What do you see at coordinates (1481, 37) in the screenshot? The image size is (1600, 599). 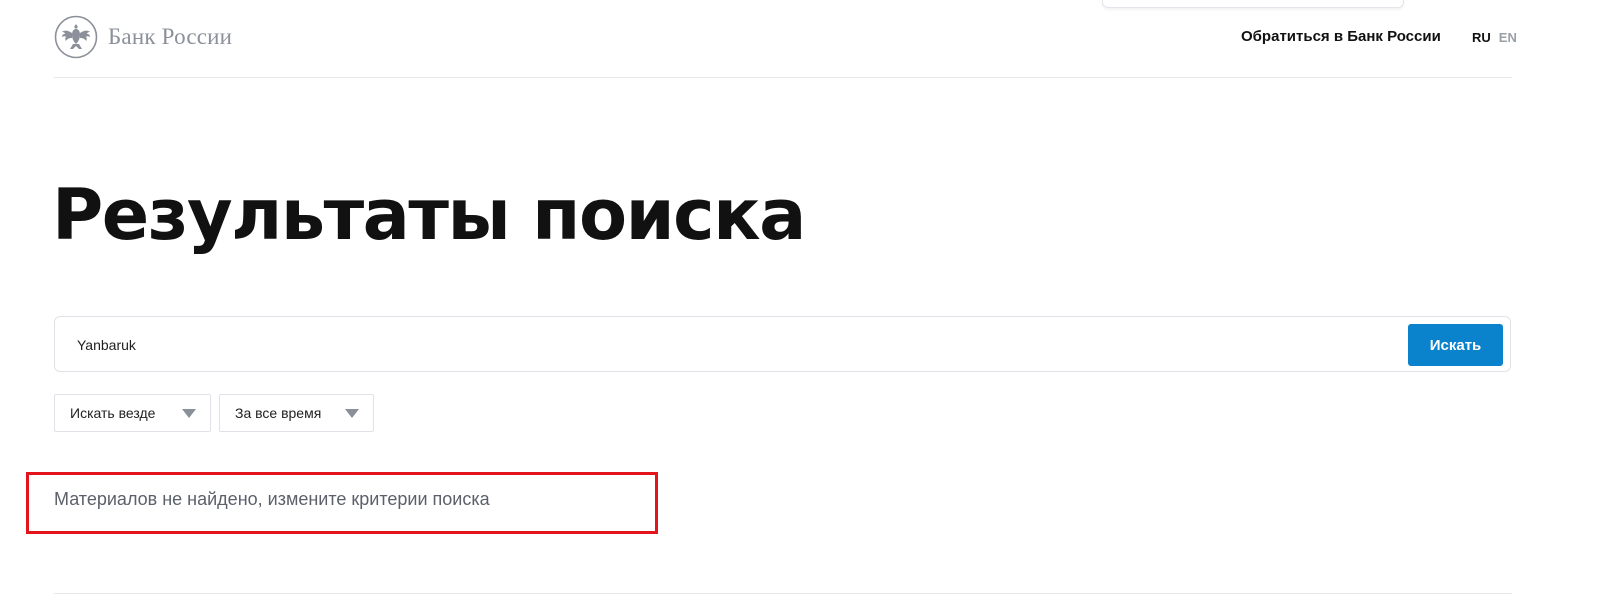 I see `lang-ru: RU` at bounding box center [1481, 37].